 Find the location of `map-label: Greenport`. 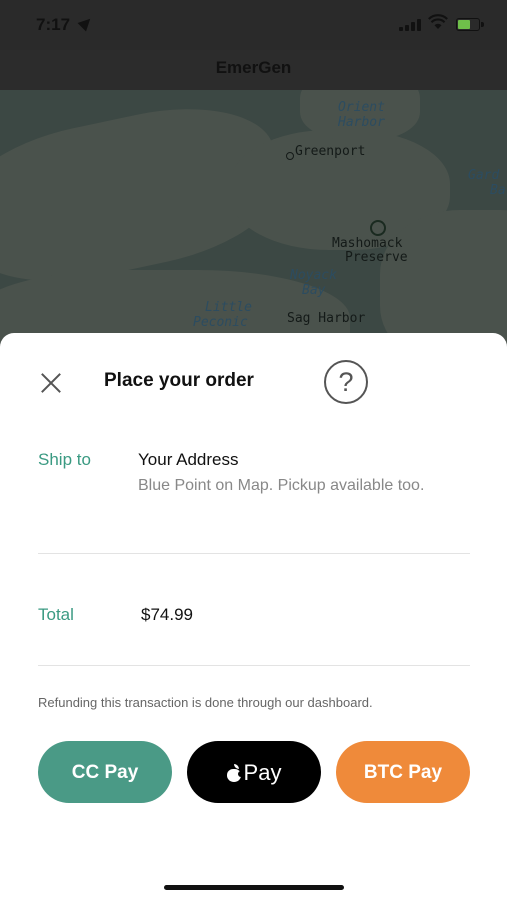

map-label: Greenport is located at coordinates (330, 151).